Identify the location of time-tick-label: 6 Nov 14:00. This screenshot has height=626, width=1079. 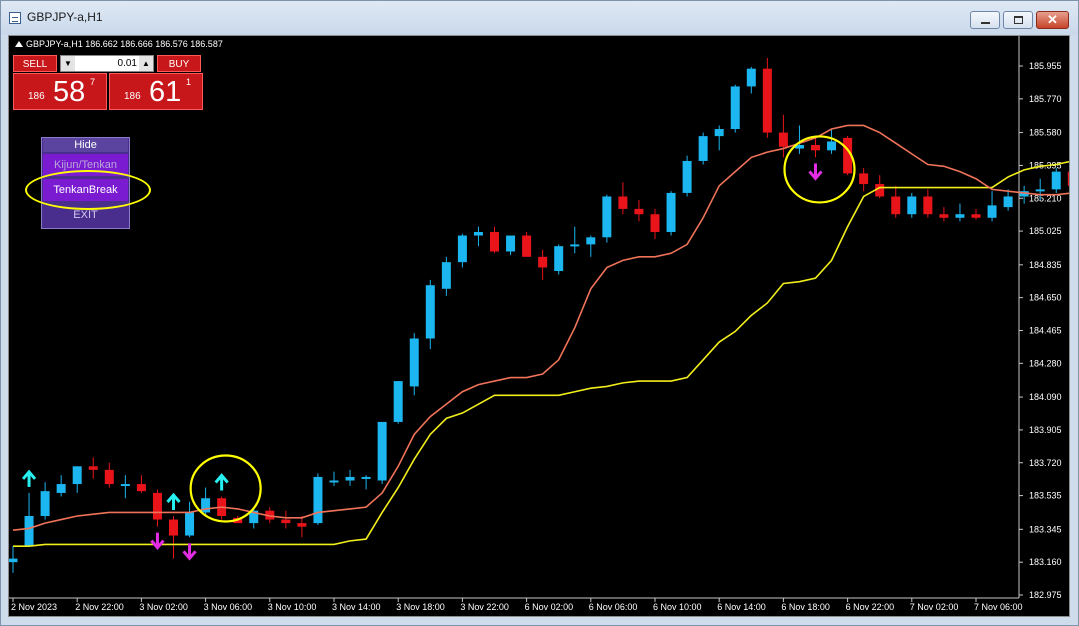
(741, 607).